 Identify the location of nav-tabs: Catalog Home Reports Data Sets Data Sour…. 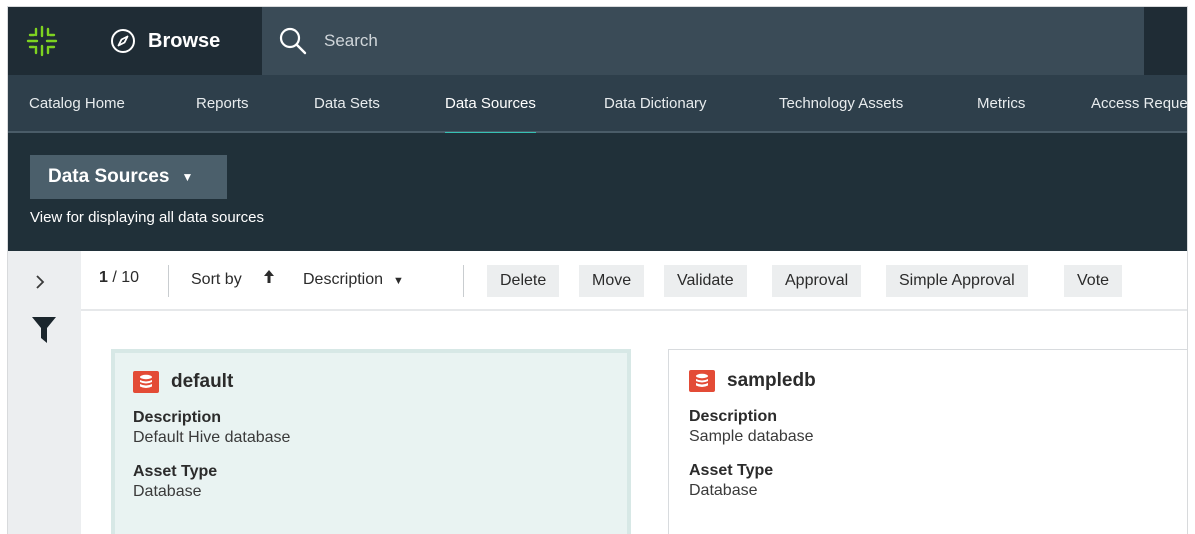
(597, 105).